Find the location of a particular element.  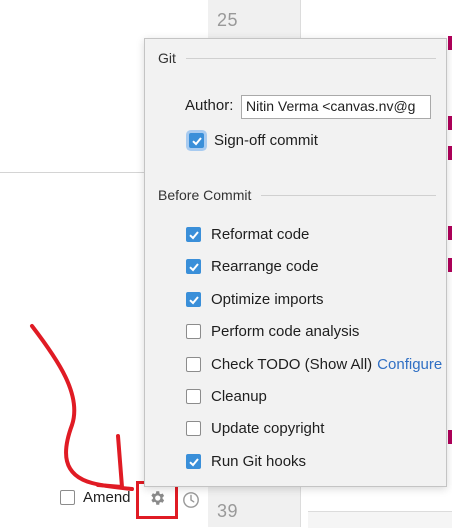

amend-option: Amend is located at coordinates (95, 497).